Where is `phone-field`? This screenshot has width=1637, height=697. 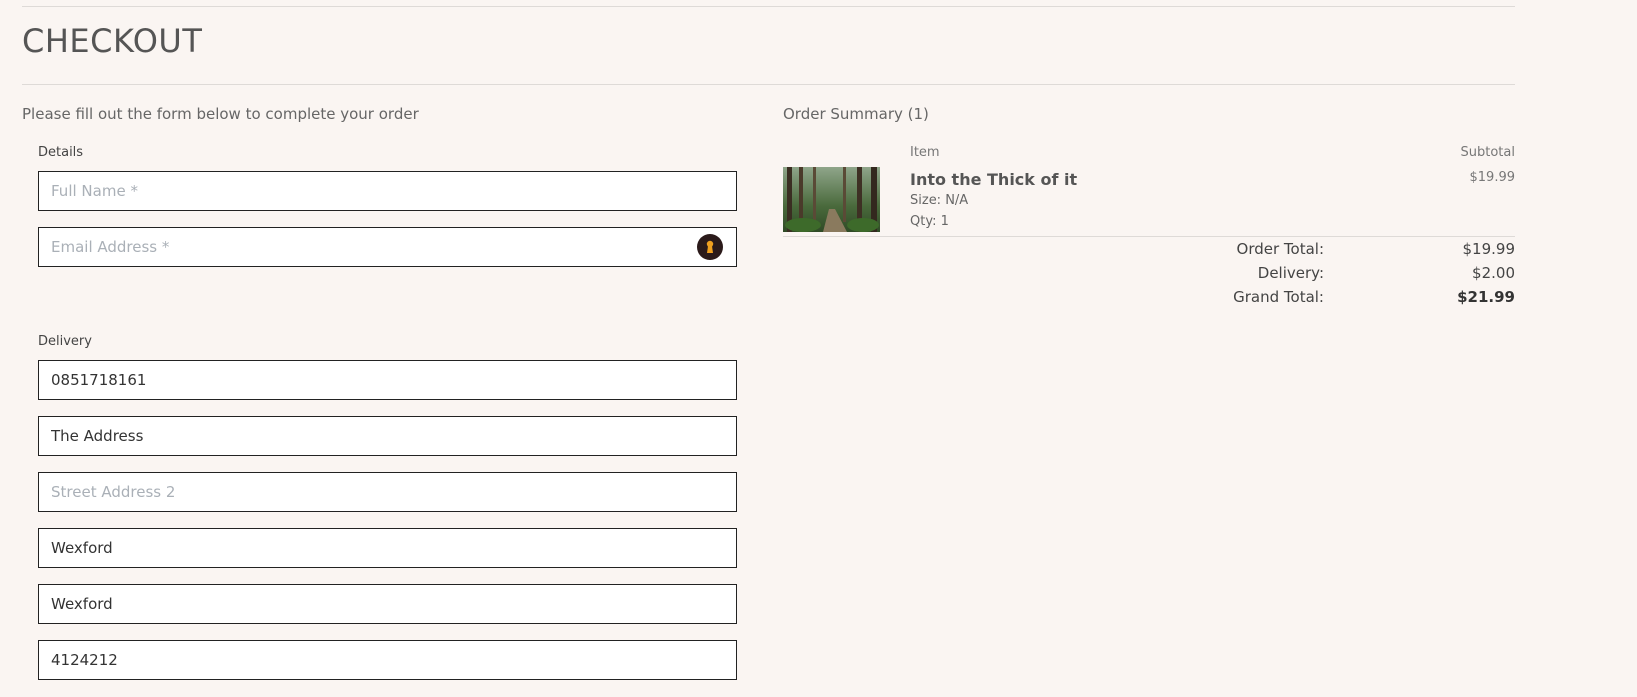
phone-field is located at coordinates (387, 380).